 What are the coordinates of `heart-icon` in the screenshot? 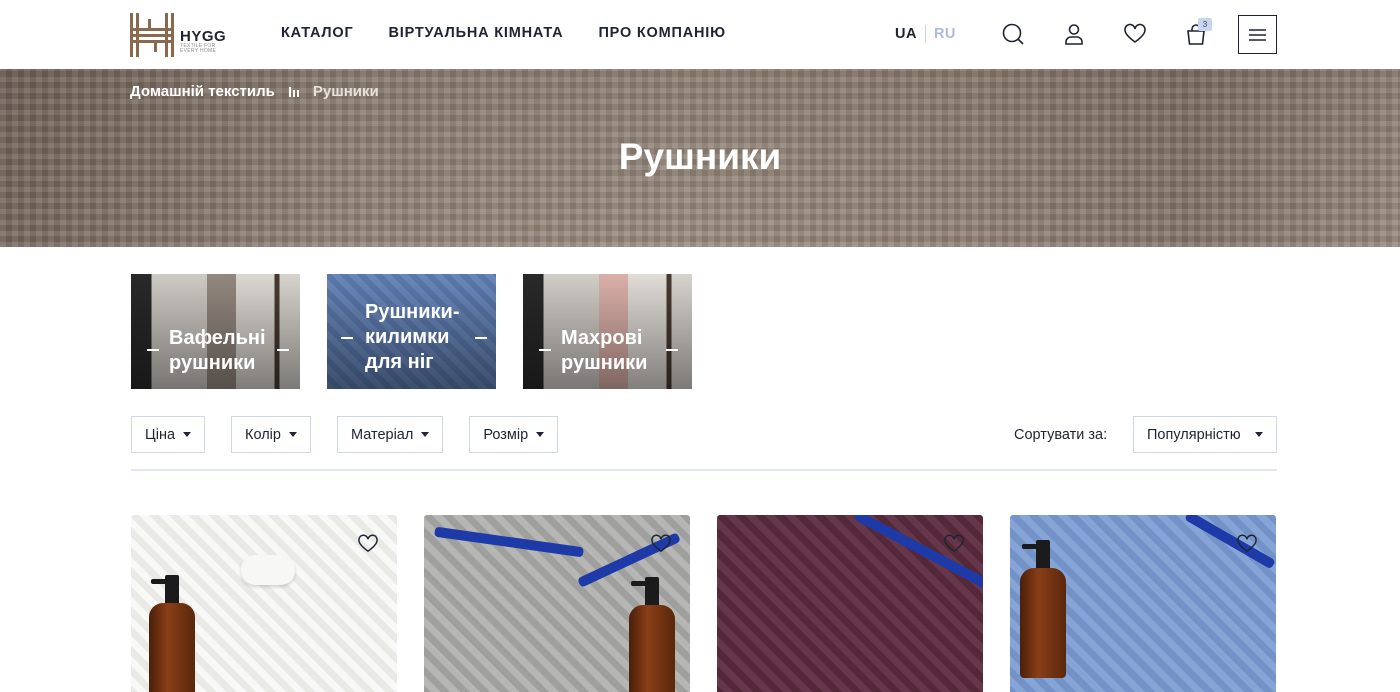 It's located at (1135, 34).